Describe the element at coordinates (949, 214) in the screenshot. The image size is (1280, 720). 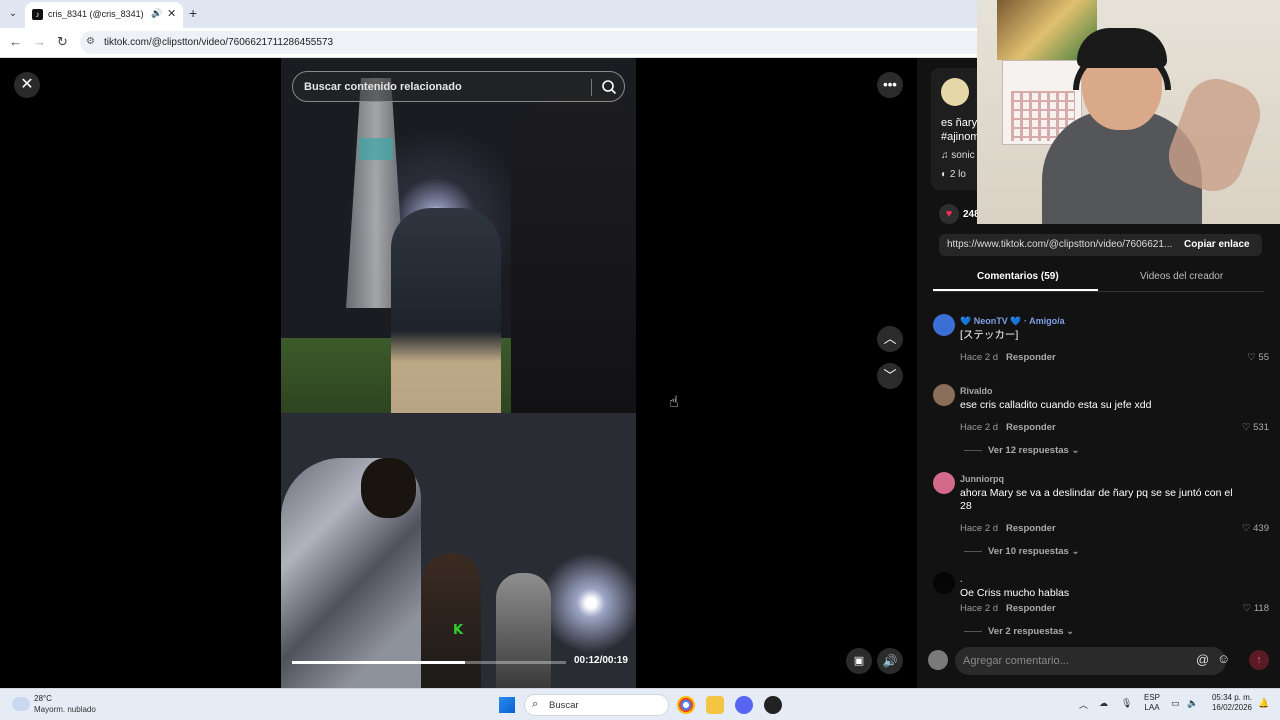
I see `heart-icon: ♥` at that location.